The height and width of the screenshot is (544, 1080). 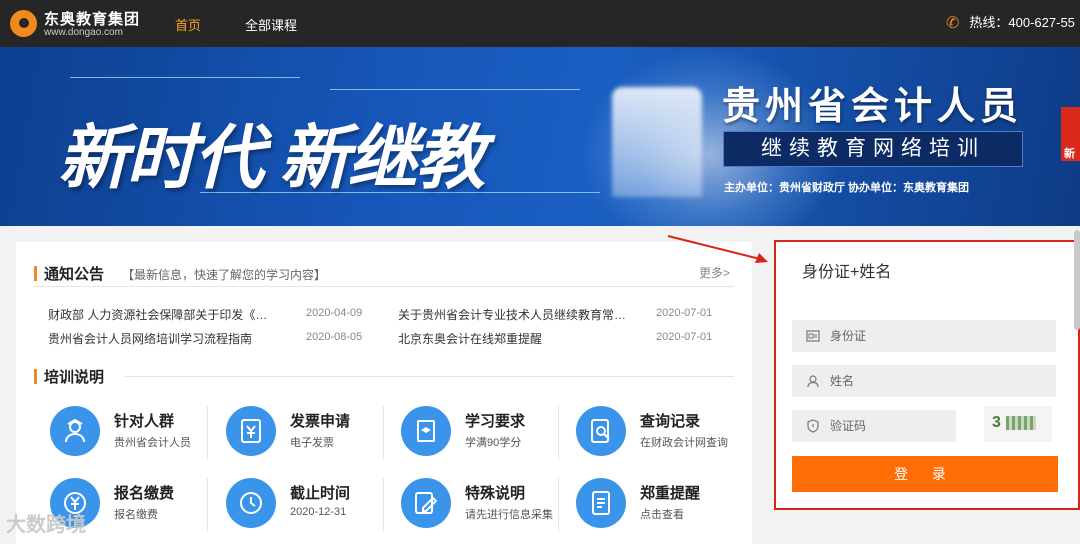 What do you see at coordinates (320, 493) in the screenshot?
I see `feature-title: 截止时间` at bounding box center [320, 493].